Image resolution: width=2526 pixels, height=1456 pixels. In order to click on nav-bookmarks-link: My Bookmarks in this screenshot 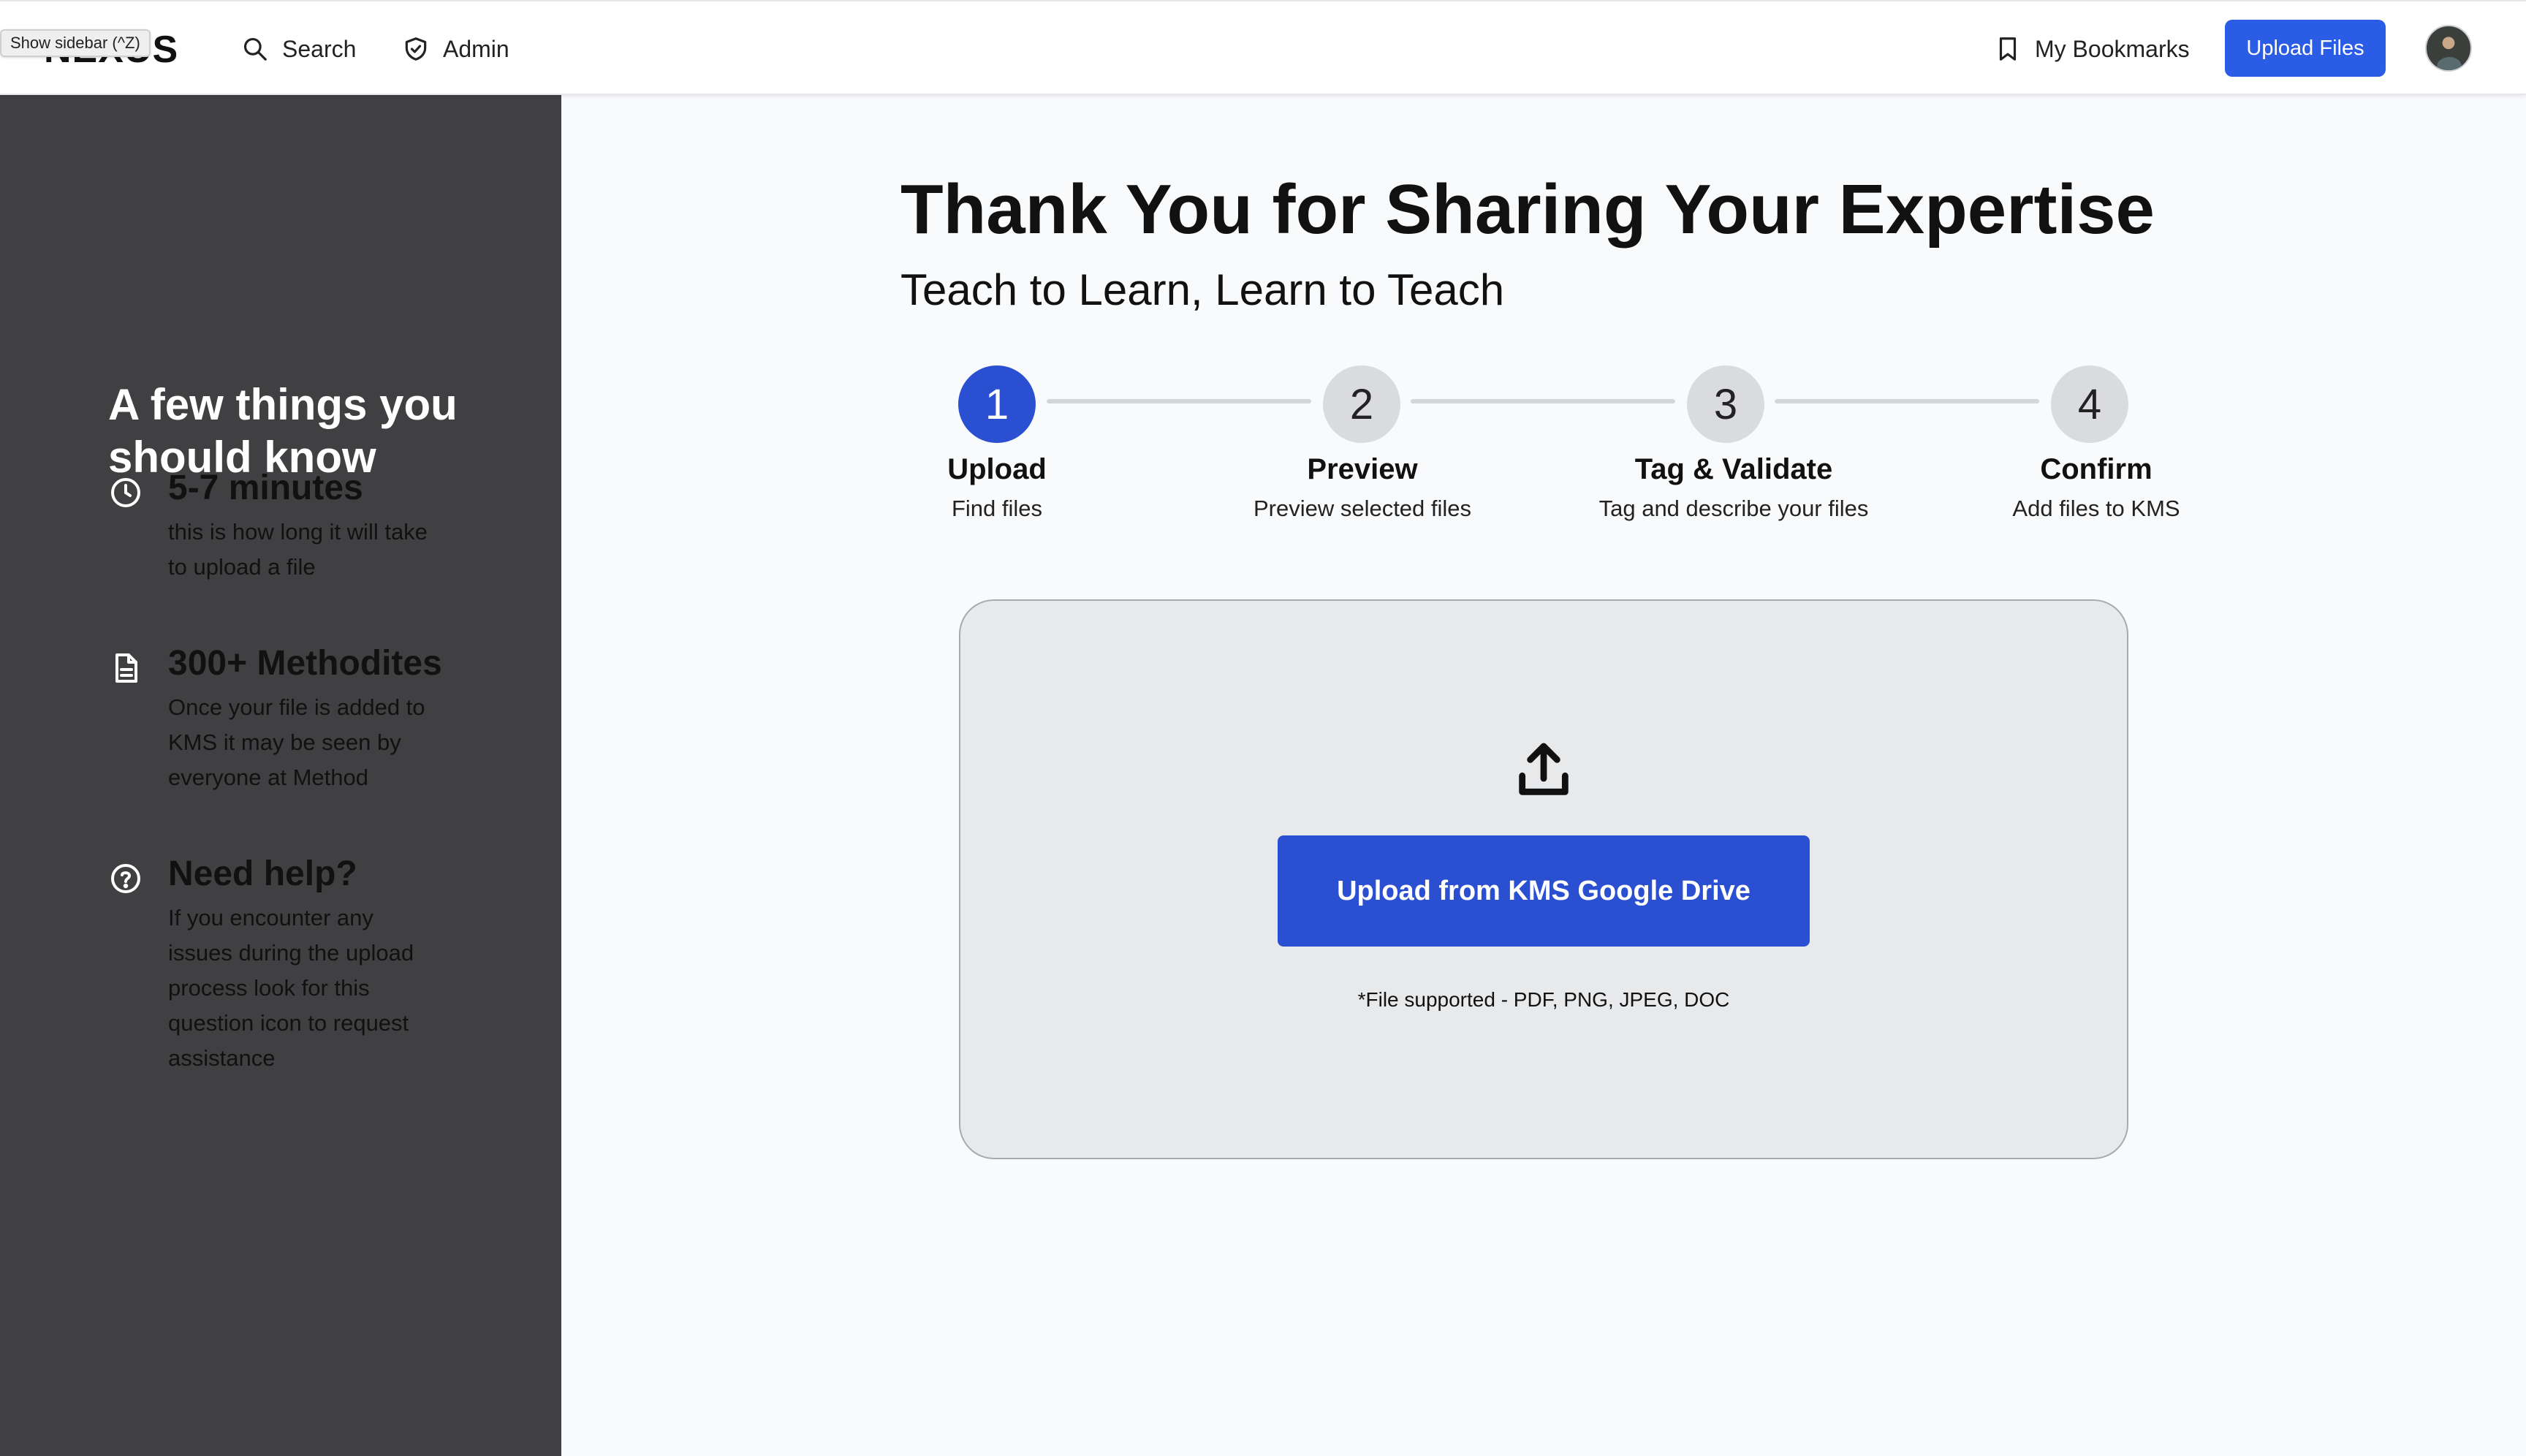, I will do `click(2092, 49)`.